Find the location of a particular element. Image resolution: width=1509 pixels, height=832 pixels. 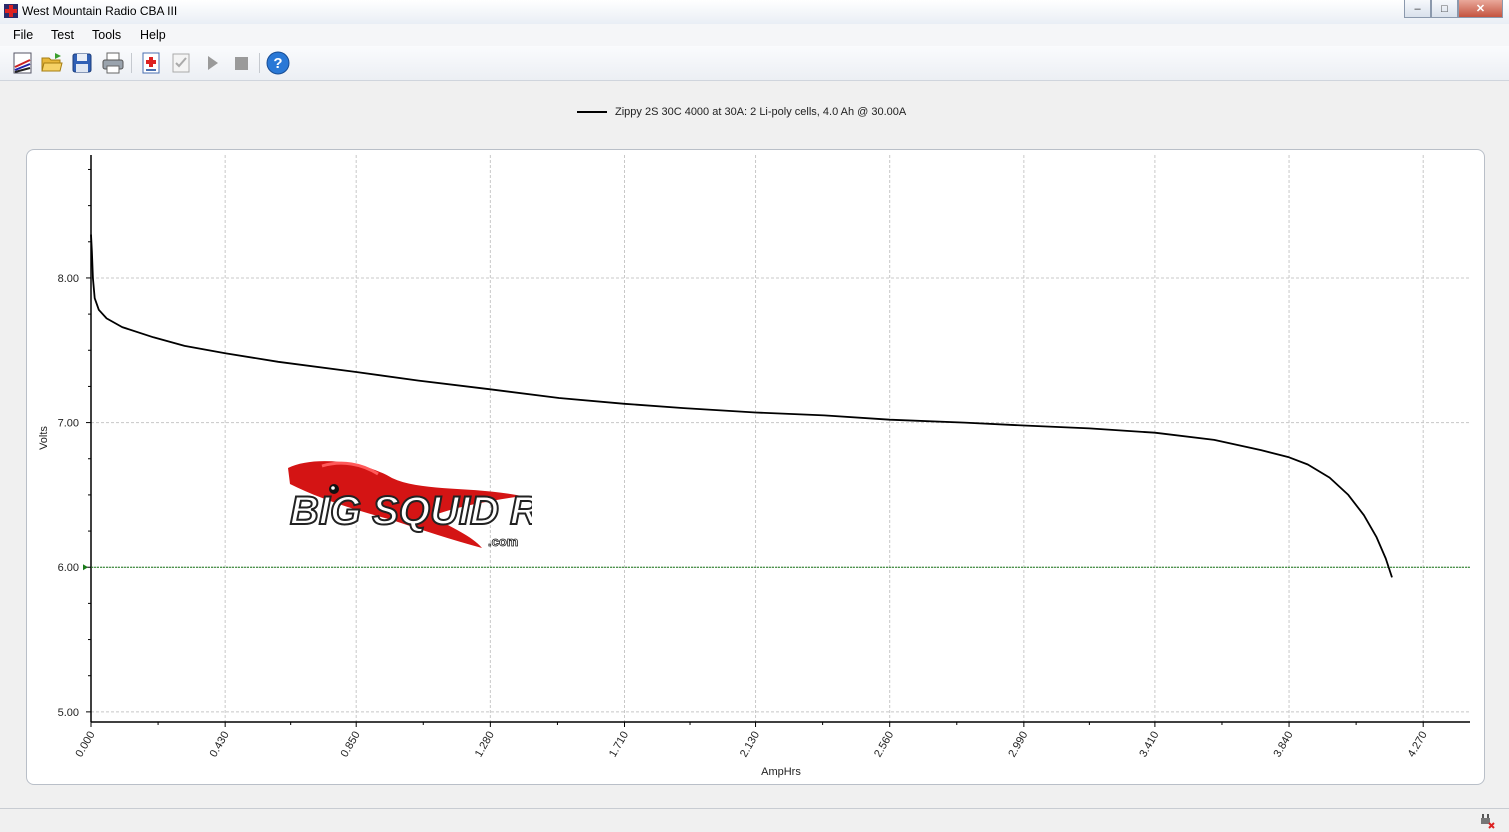

y-tick-label: 8.00 is located at coordinates (68, 279).